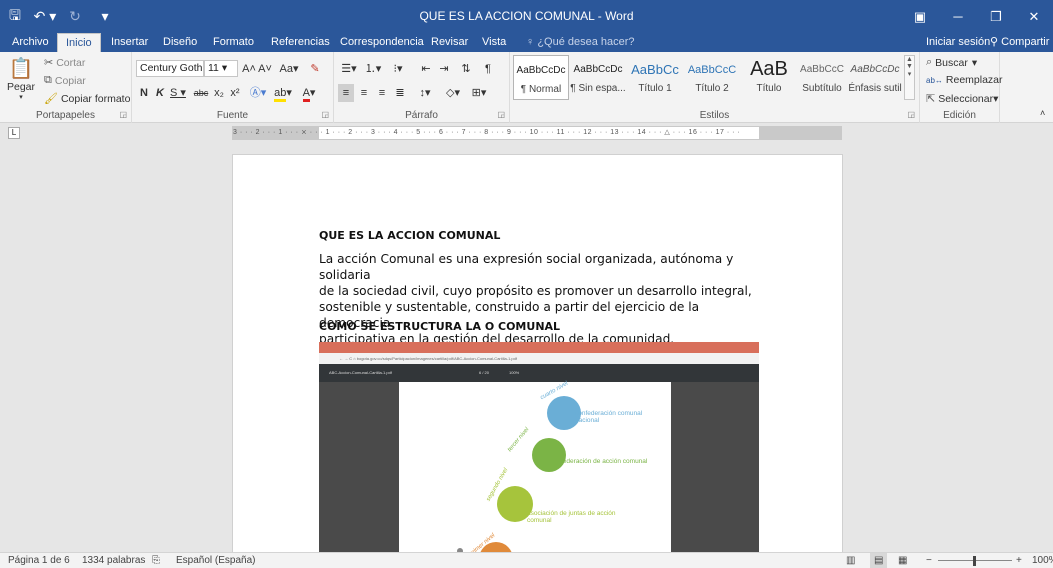 The height and width of the screenshot is (568, 1053). I want to click on font-launcher-icon: ◲, so click(325, 114).